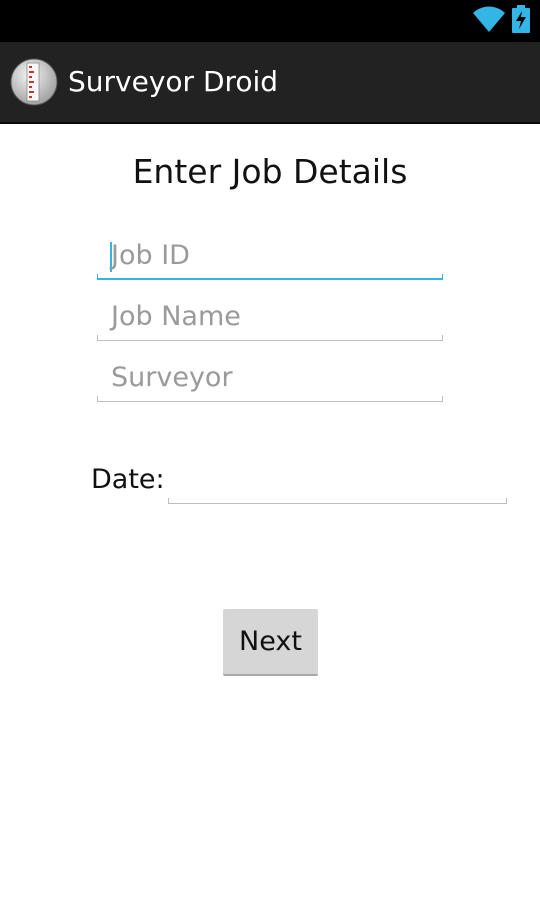  Describe the element at coordinates (173, 81) in the screenshot. I see `app-title: Surveyor Droid` at that location.